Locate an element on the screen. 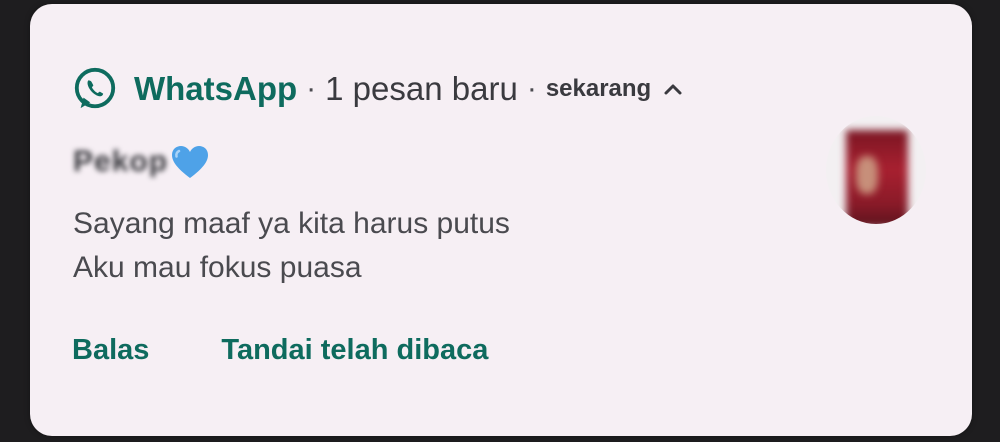 The height and width of the screenshot is (442, 1000). notification-actions: Balas Tandai telah dibaca is located at coordinates (280, 350).